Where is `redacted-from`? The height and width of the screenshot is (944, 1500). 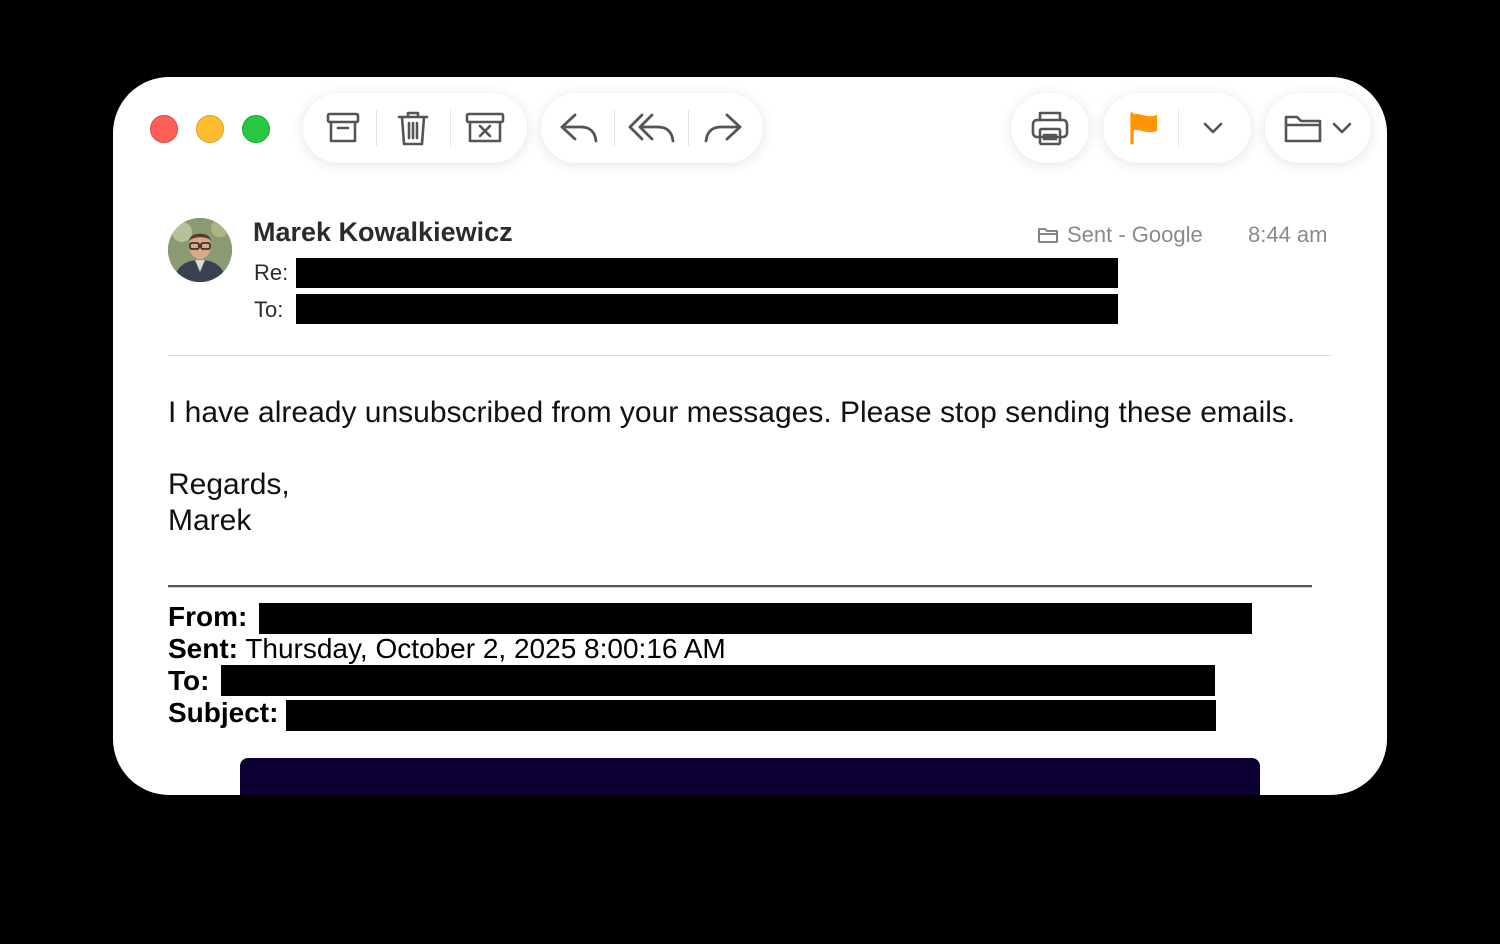 redacted-from is located at coordinates (755, 618).